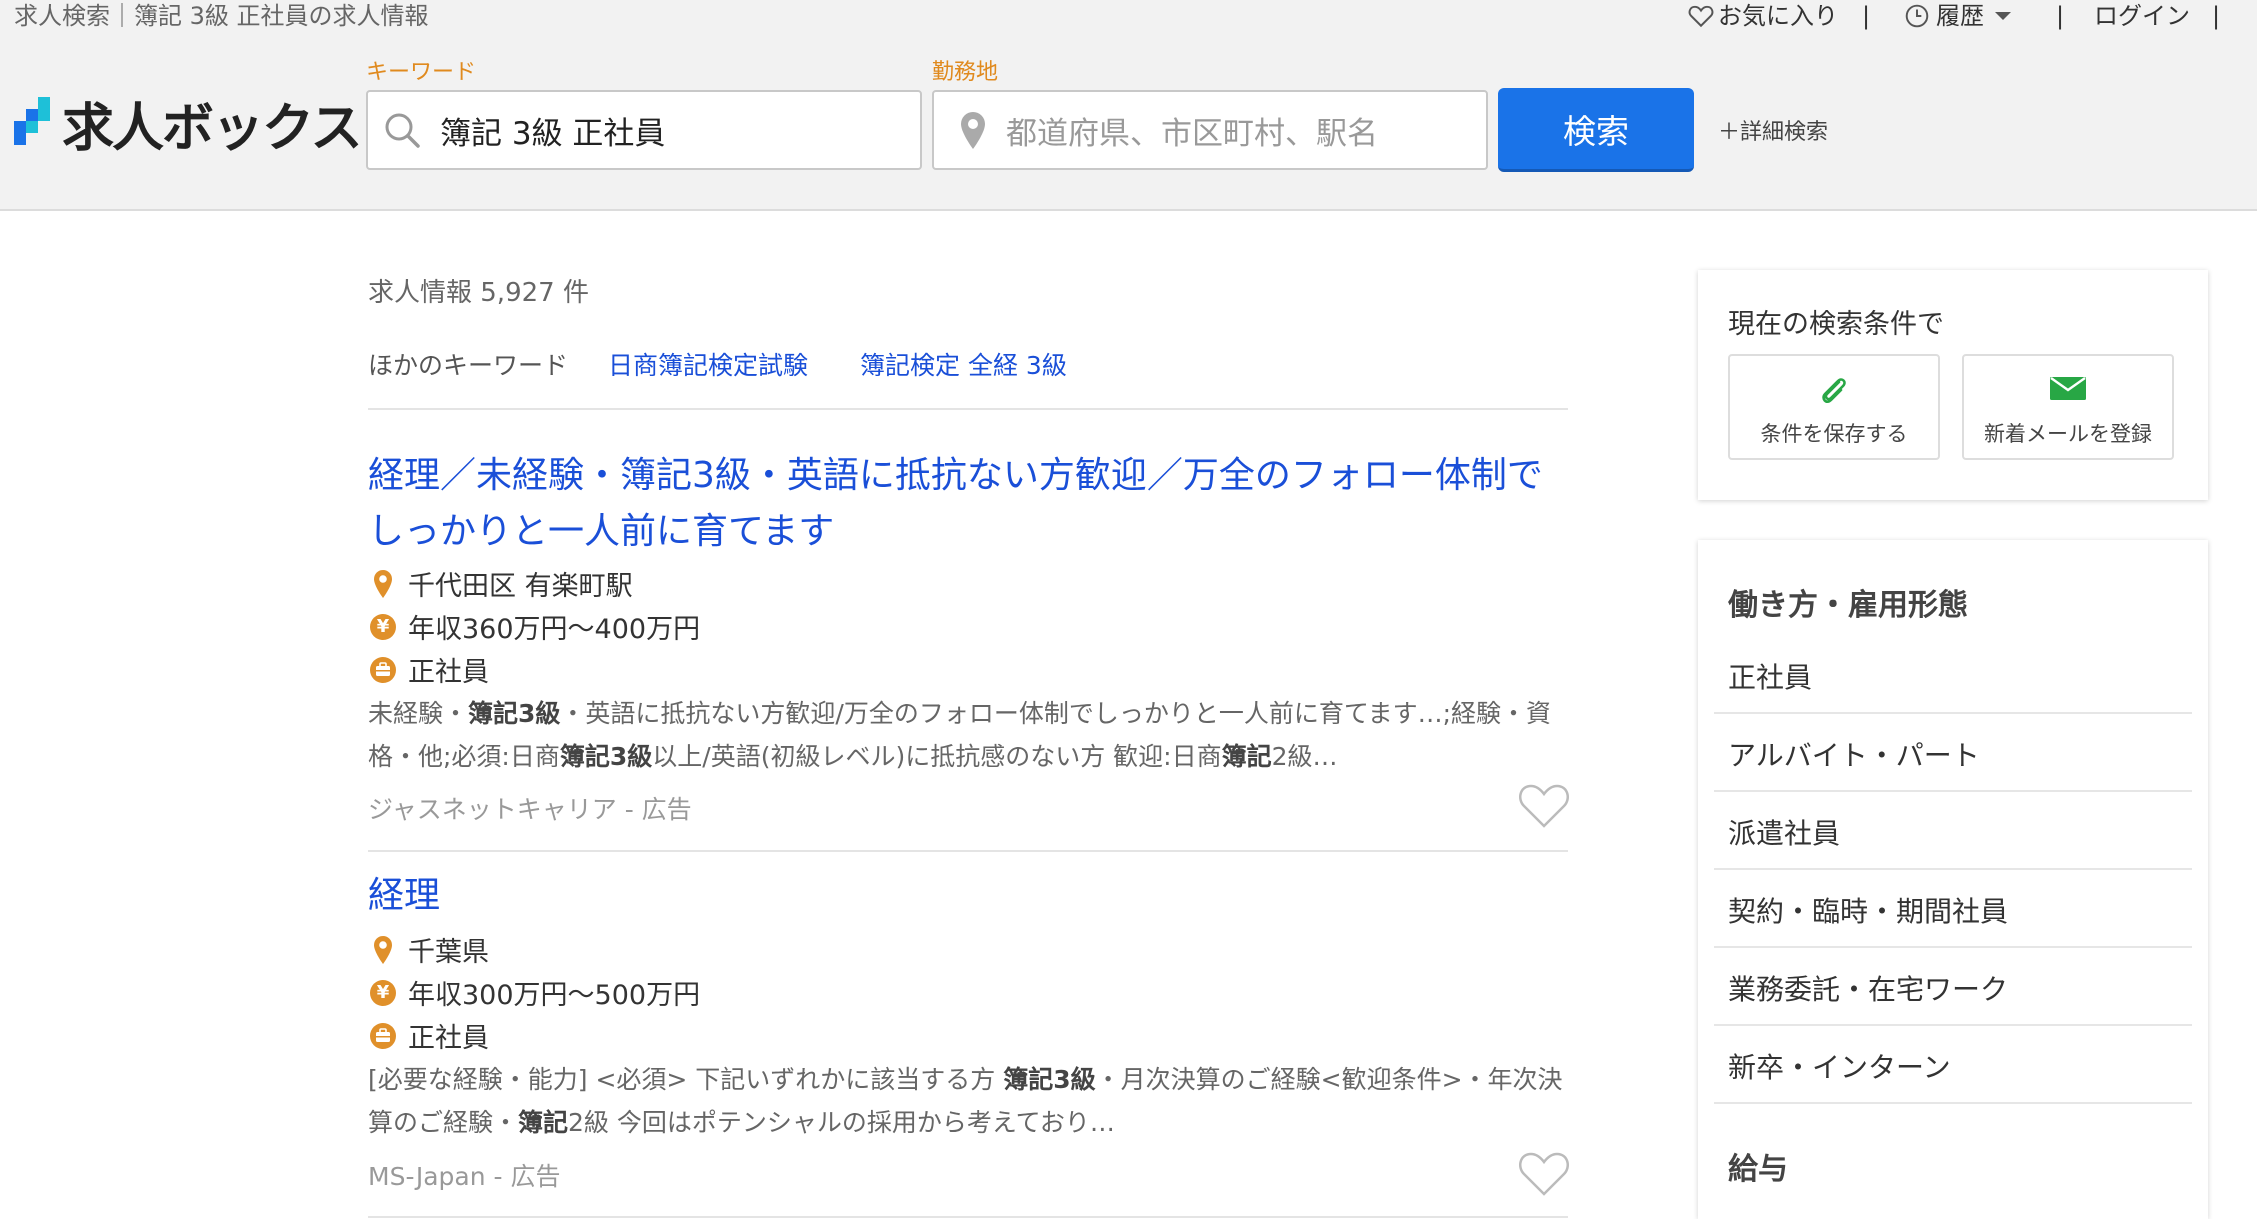 The height and width of the screenshot is (1219, 2257). What do you see at coordinates (1701, 16) in the screenshot?
I see `heart-outline-icon` at bounding box center [1701, 16].